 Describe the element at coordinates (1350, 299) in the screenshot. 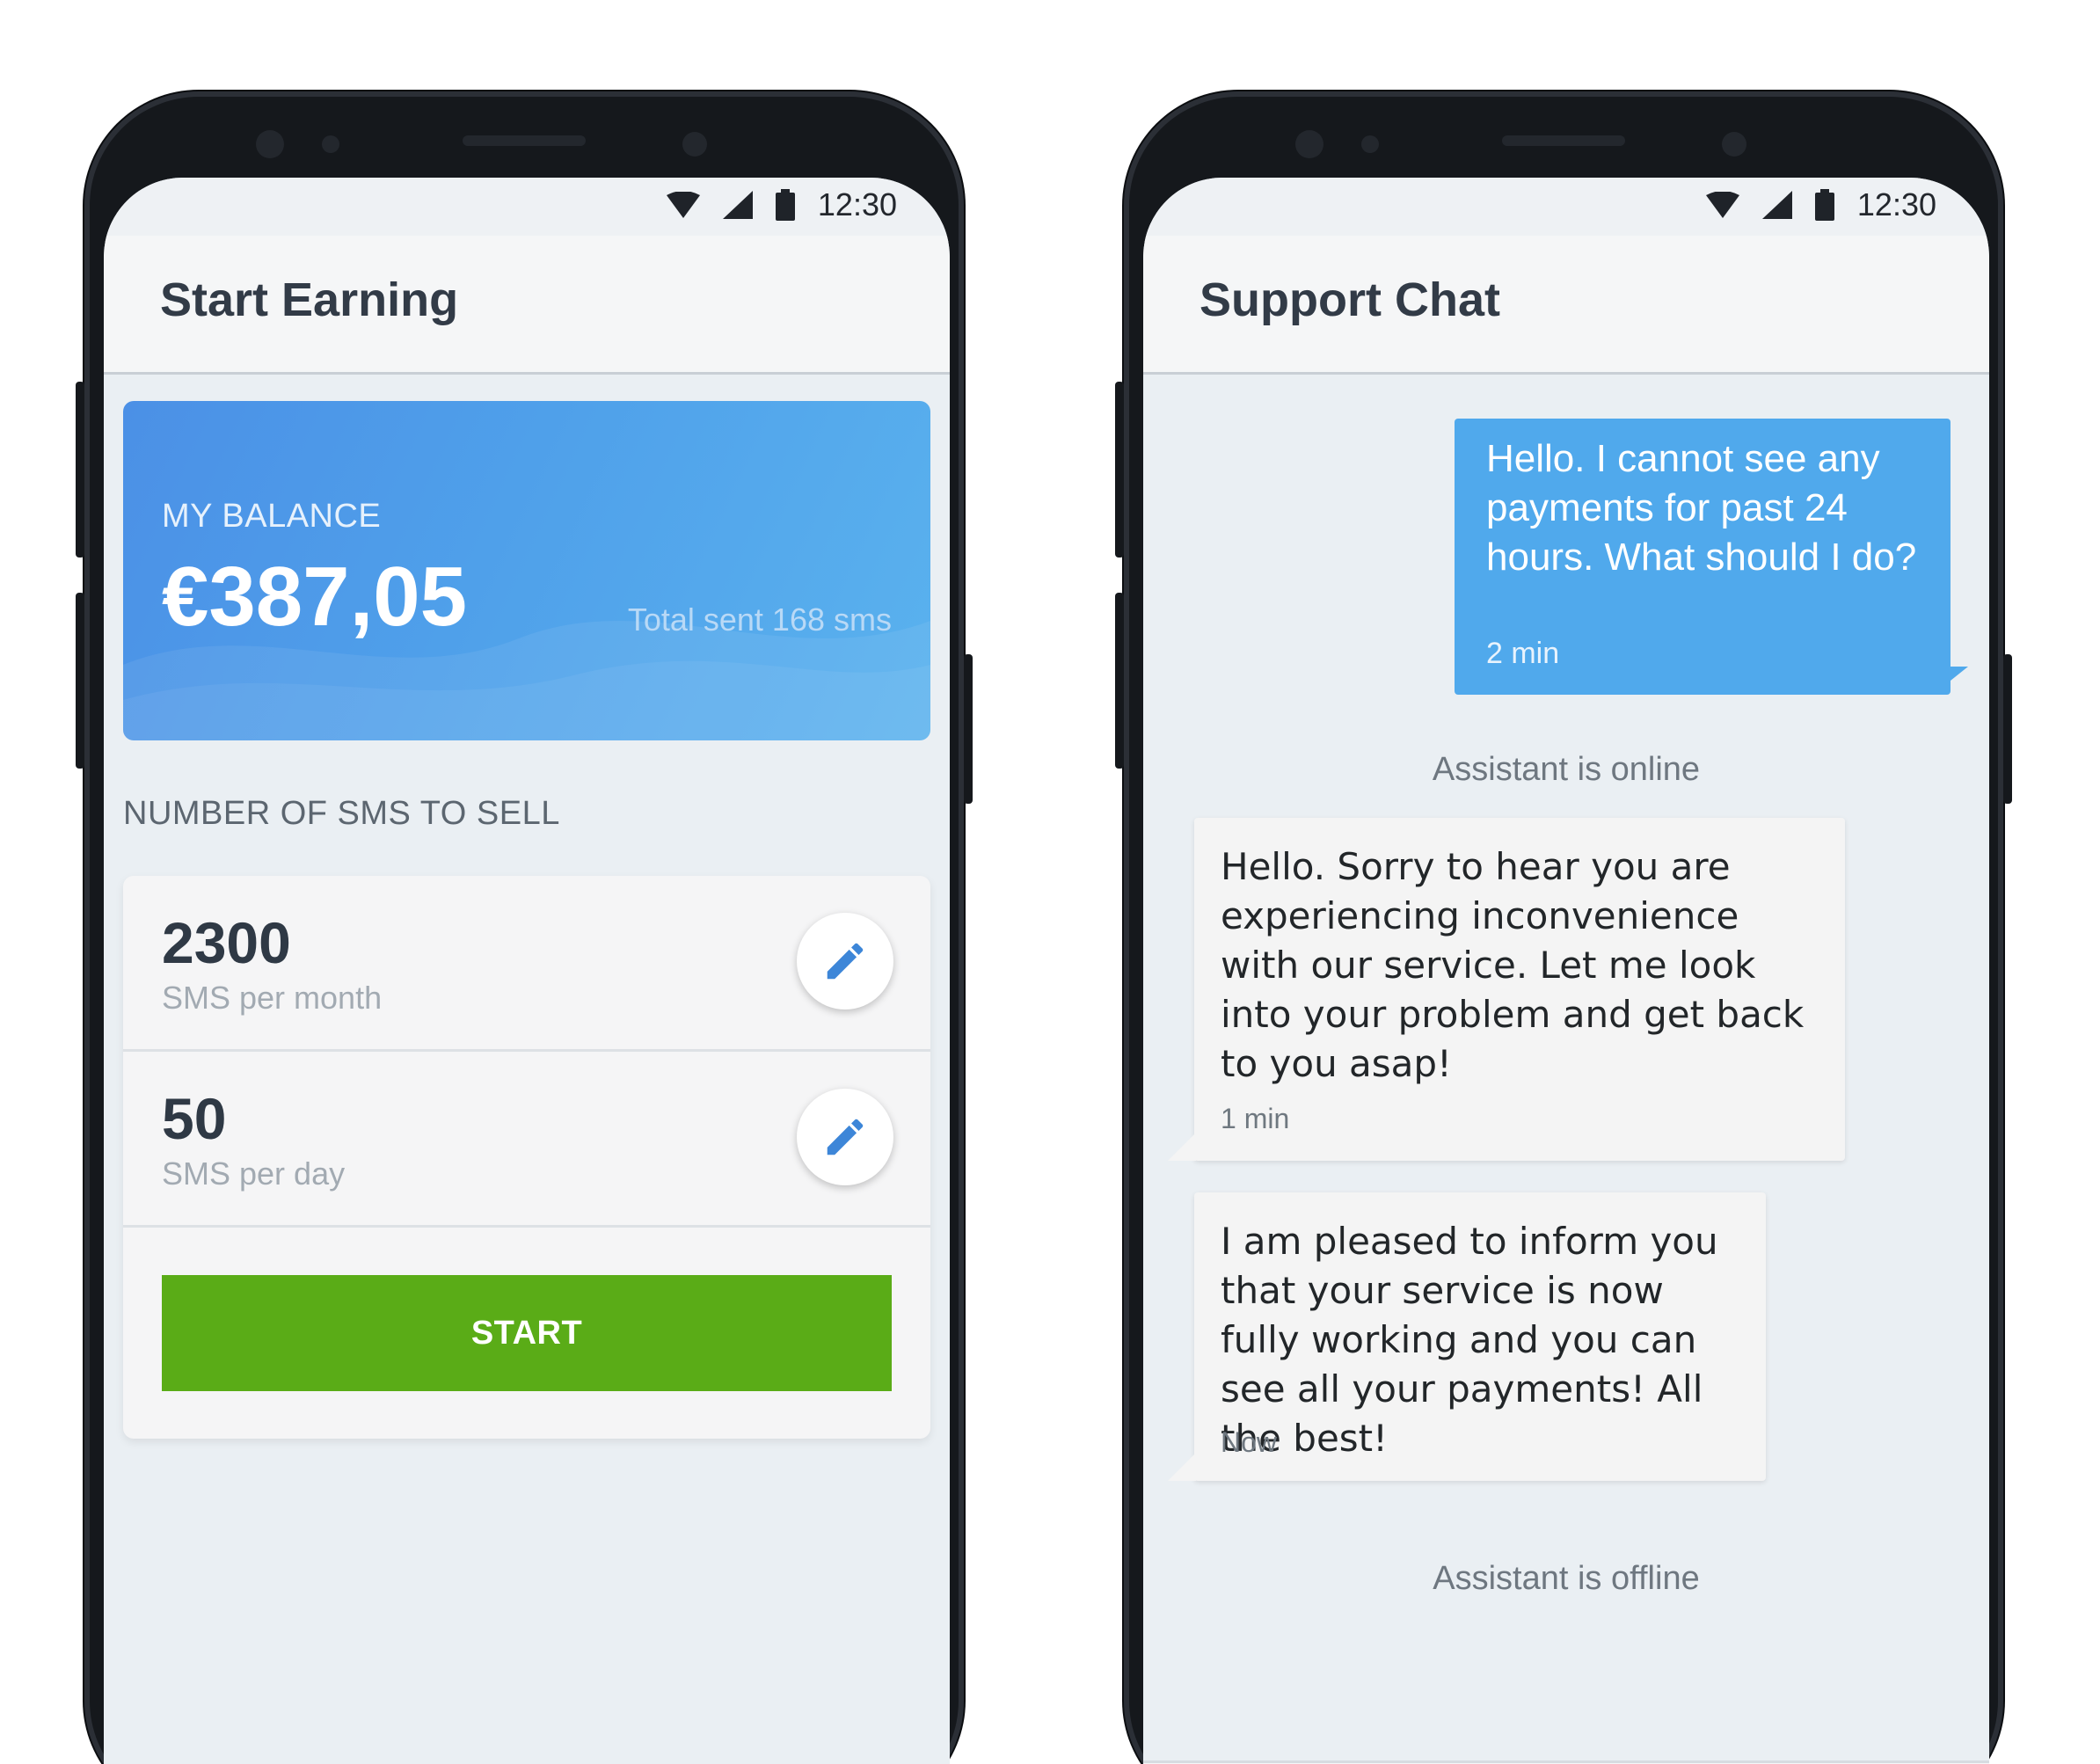

I see `page-title: Support Chat` at that location.